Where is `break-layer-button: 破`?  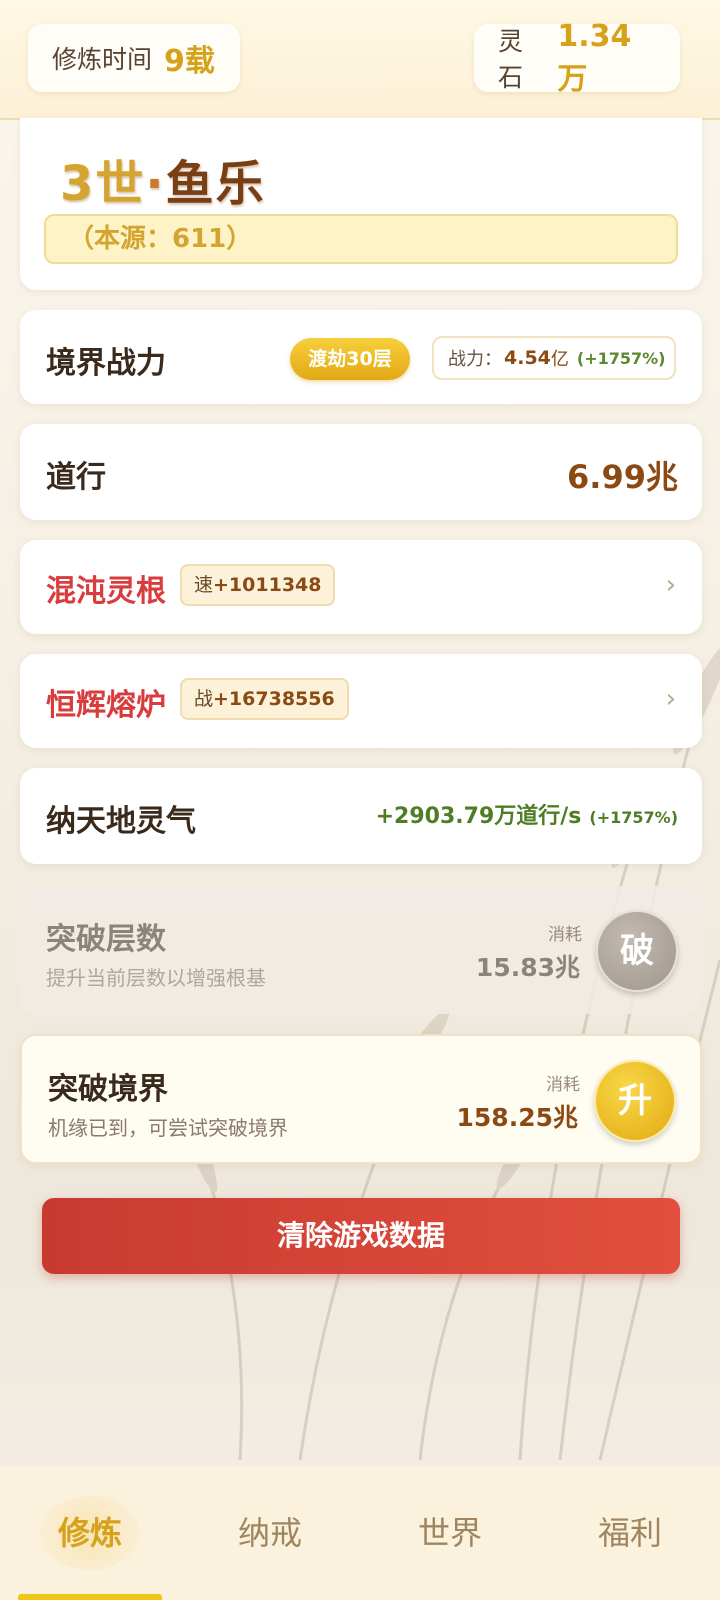 break-layer-button: 破 is located at coordinates (637, 951).